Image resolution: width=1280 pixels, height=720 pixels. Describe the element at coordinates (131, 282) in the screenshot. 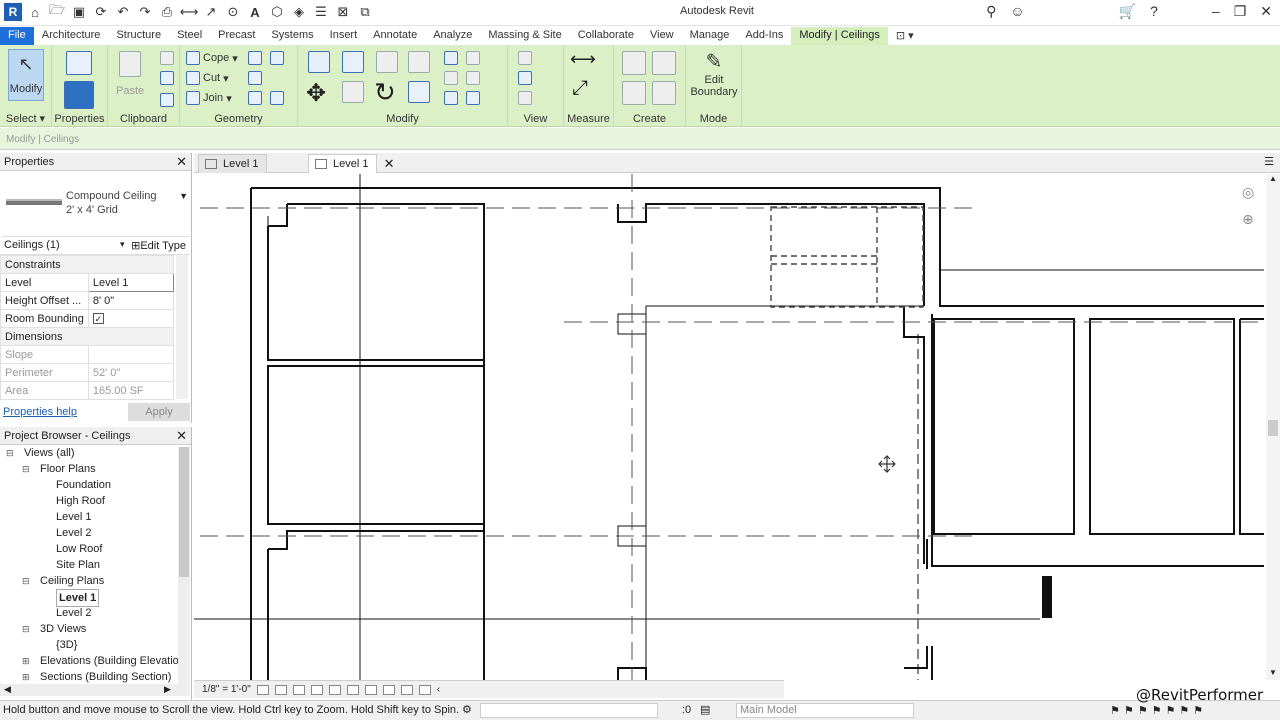

I see `level-field: Level 1` at that location.